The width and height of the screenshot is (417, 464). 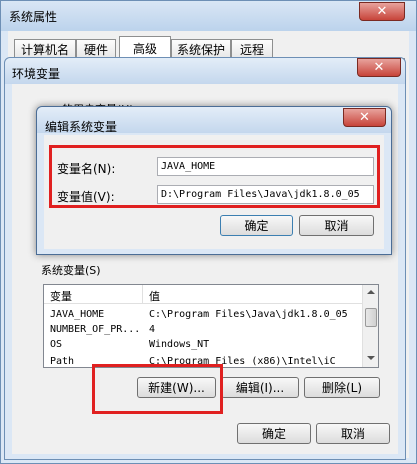 What do you see at coordinates (145, 47) in the screenshot?
I see `tab-advanced: 高级` at bounding box center [145, 47].